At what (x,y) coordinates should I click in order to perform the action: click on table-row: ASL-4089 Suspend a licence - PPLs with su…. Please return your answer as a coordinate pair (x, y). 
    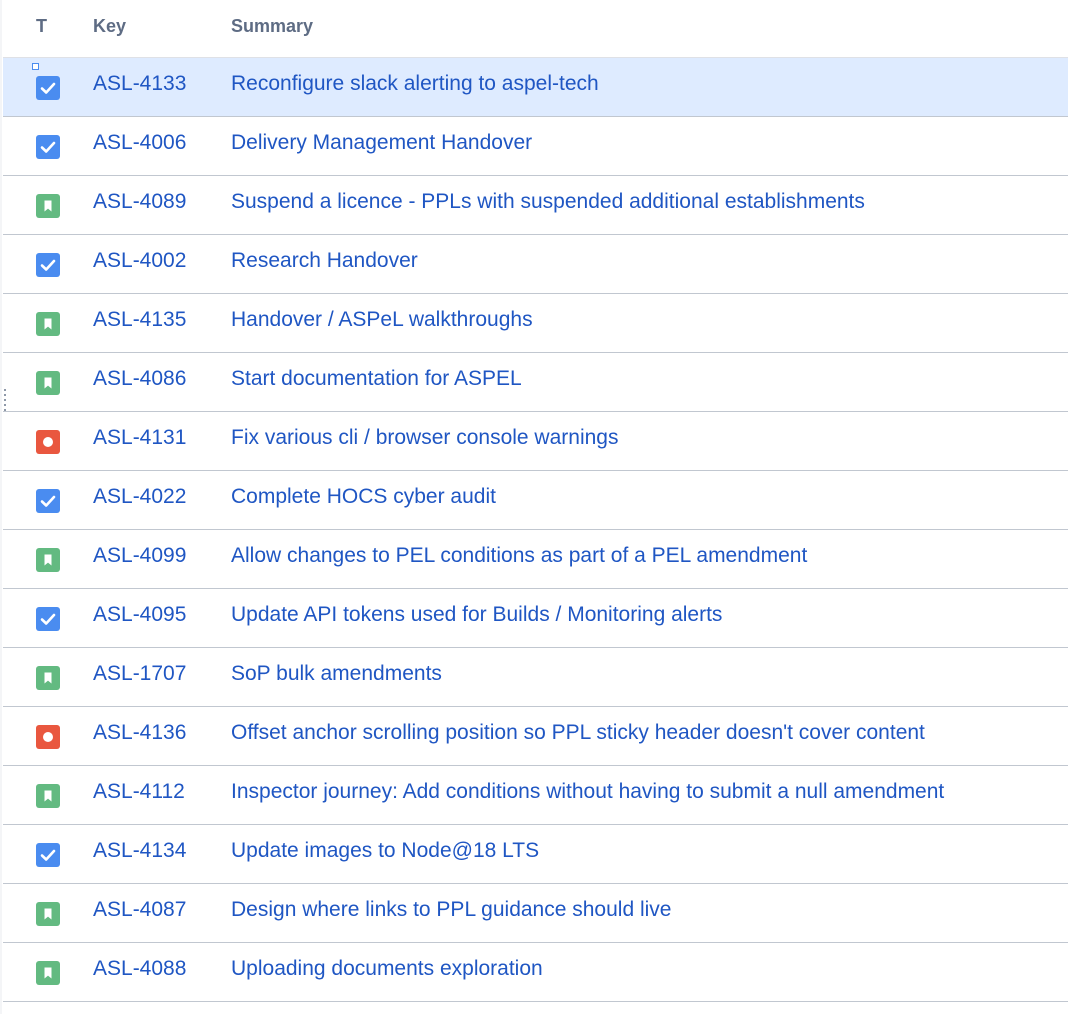
    Looking at the image, I should click on (535, 205).